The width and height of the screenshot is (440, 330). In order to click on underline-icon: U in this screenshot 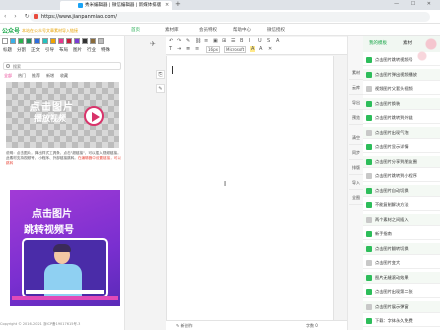, I will do `click(260, 41)`.